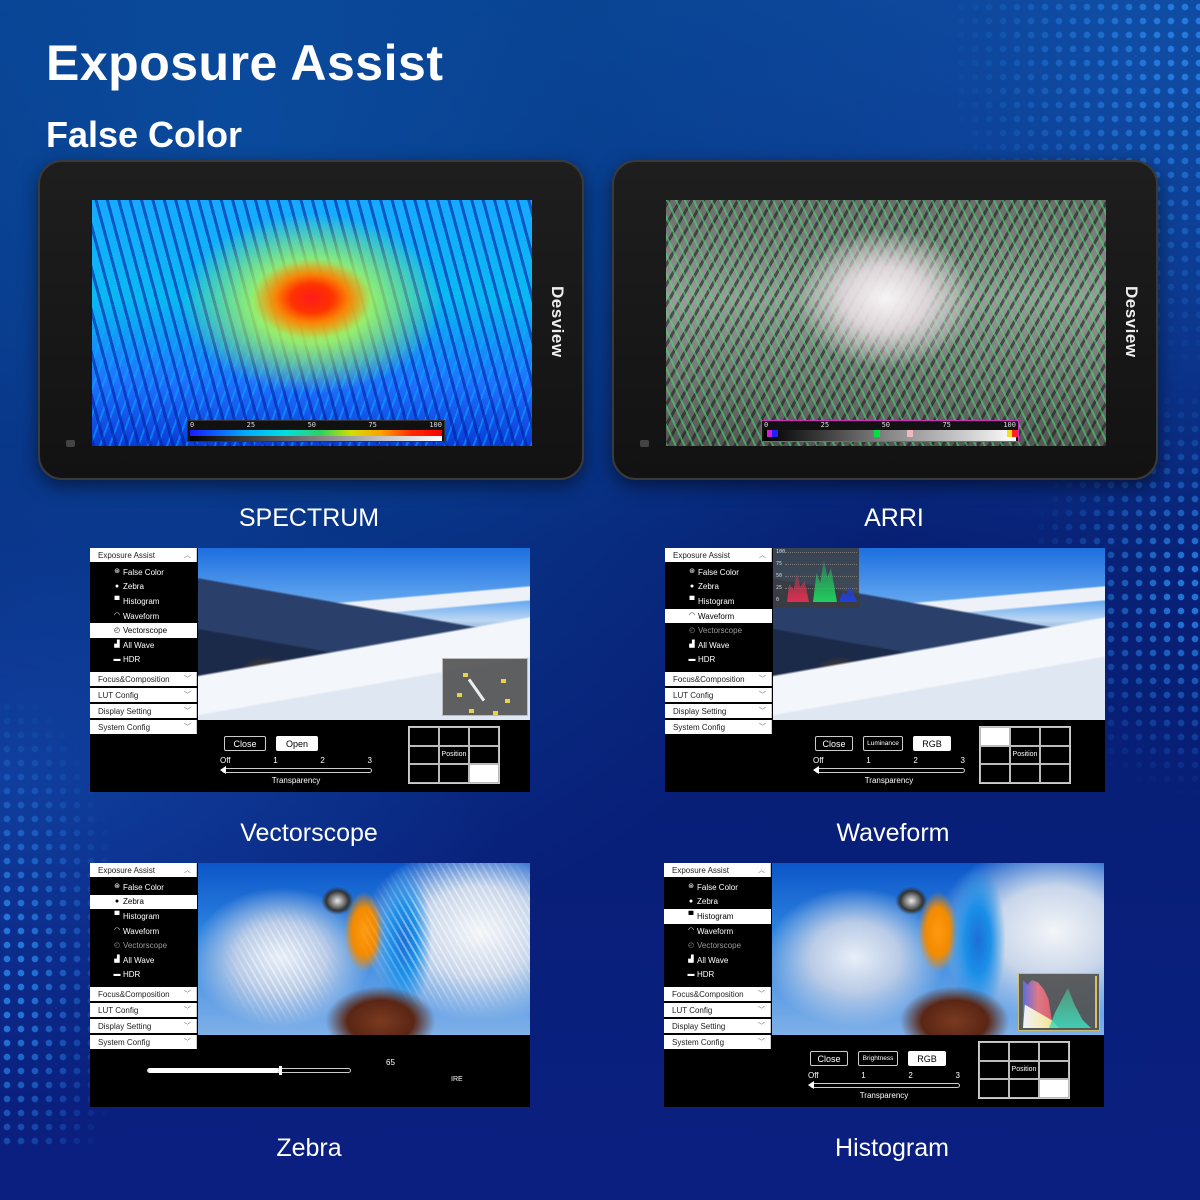 This screenshot has height=1200, width=1200. Describe the element at coordinates (883, 743) in the screenshot. I see `luminance-button: Luminance` at that location.